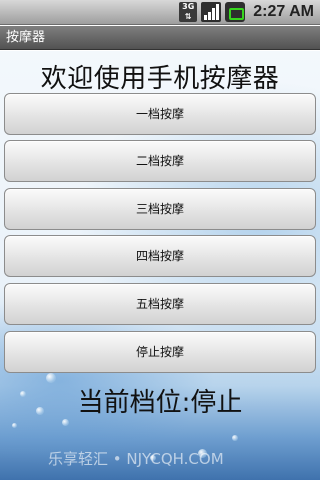 This screenshot has width=320, height=480. What do you see at coordinates (160, 79) in the screenshot?
I see `welcome-heading: 欢迎使用手机按摩器` at bounding box center [160, 79].